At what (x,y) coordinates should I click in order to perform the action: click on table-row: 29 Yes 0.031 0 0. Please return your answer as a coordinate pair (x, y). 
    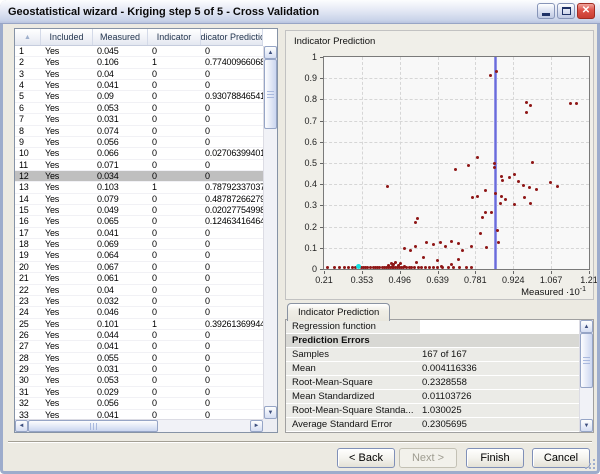
    Looking at the image, I should click on (139, 370).